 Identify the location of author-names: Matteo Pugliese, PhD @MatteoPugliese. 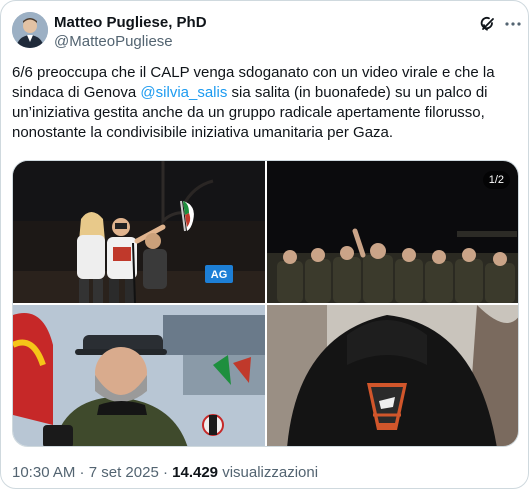
(130, 32).